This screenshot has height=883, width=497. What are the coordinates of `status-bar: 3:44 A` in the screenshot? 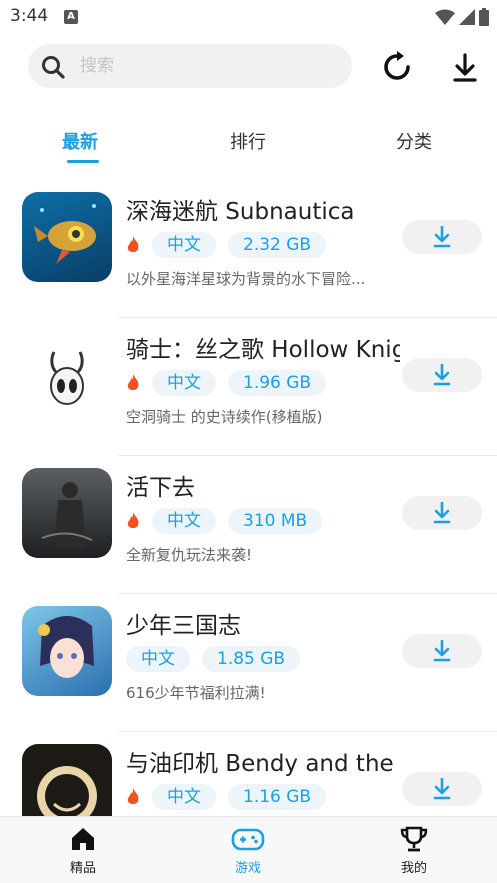 It's located at (248, 17).